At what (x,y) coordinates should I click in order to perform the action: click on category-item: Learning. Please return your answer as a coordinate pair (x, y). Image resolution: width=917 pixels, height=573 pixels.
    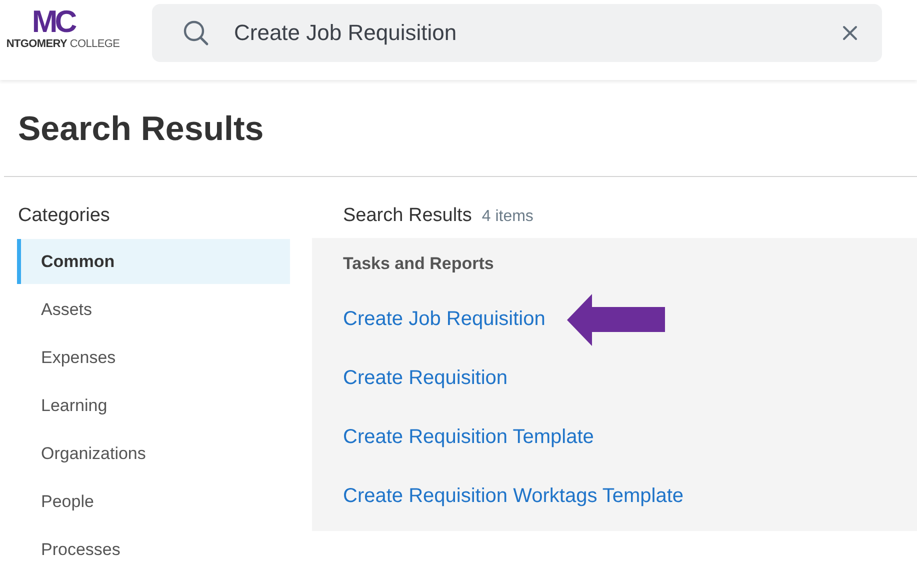
    Looking at the image, I should click on (153, 405).